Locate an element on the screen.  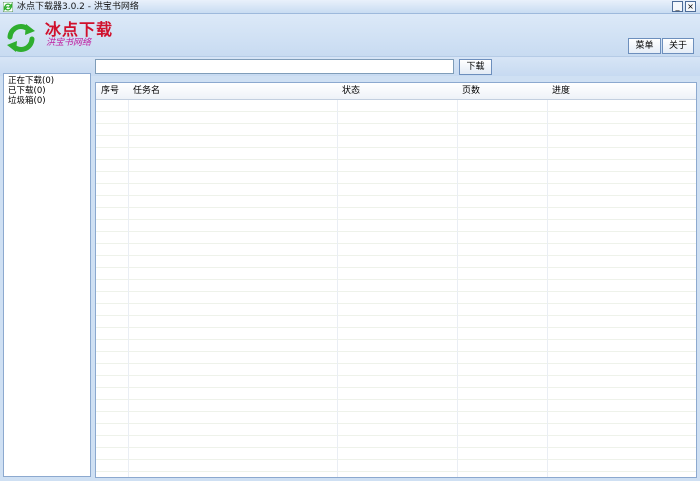
column-header-index: 序号 is located at coordinates (112, 91).